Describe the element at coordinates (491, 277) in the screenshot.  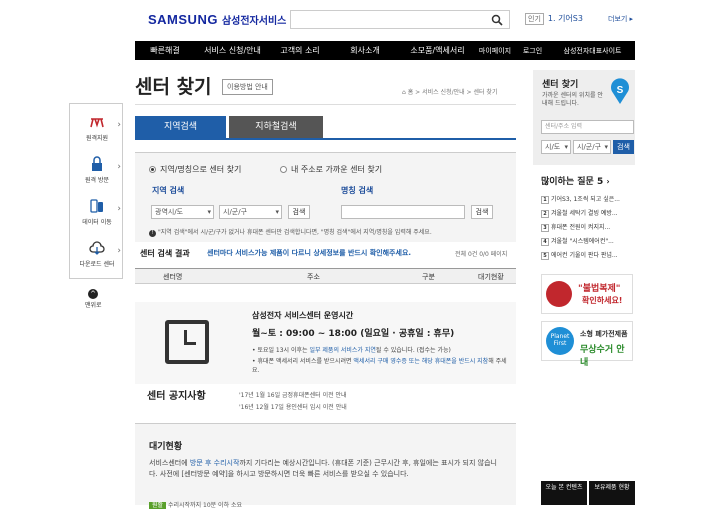
I see `col-wait-status: 대기현황` at that location.